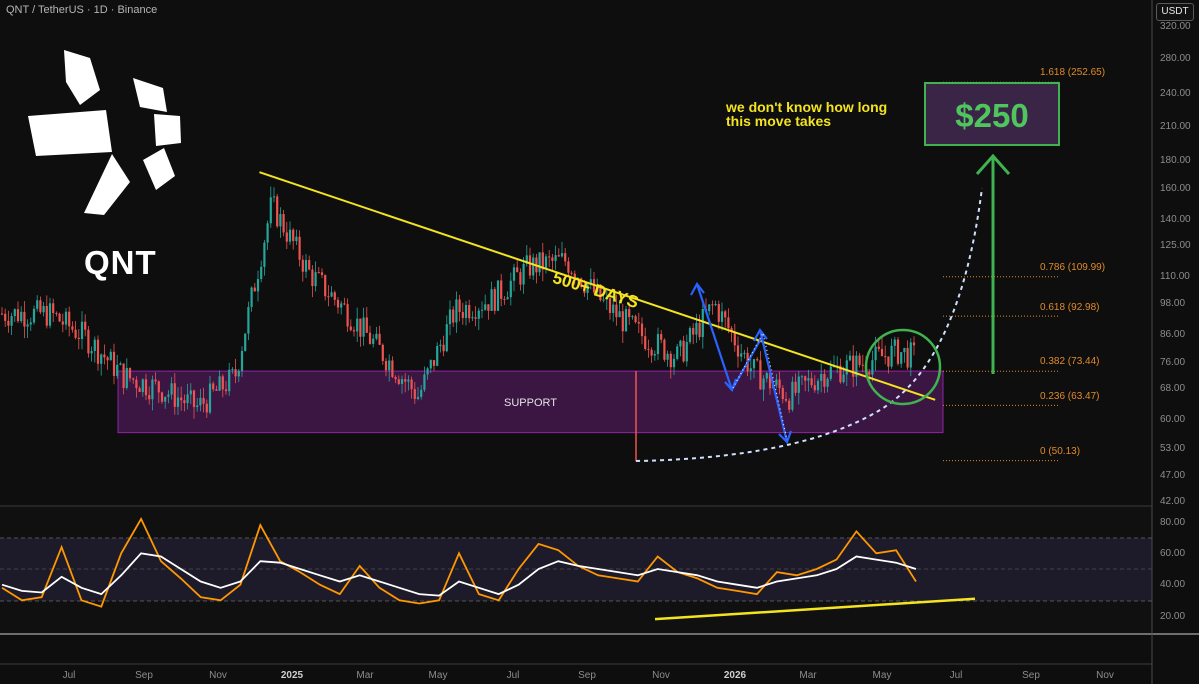 Image resolution: width=1199 pixels, height=684 pixels. I want to click on ticker-label: QNT, so click(120, 262).